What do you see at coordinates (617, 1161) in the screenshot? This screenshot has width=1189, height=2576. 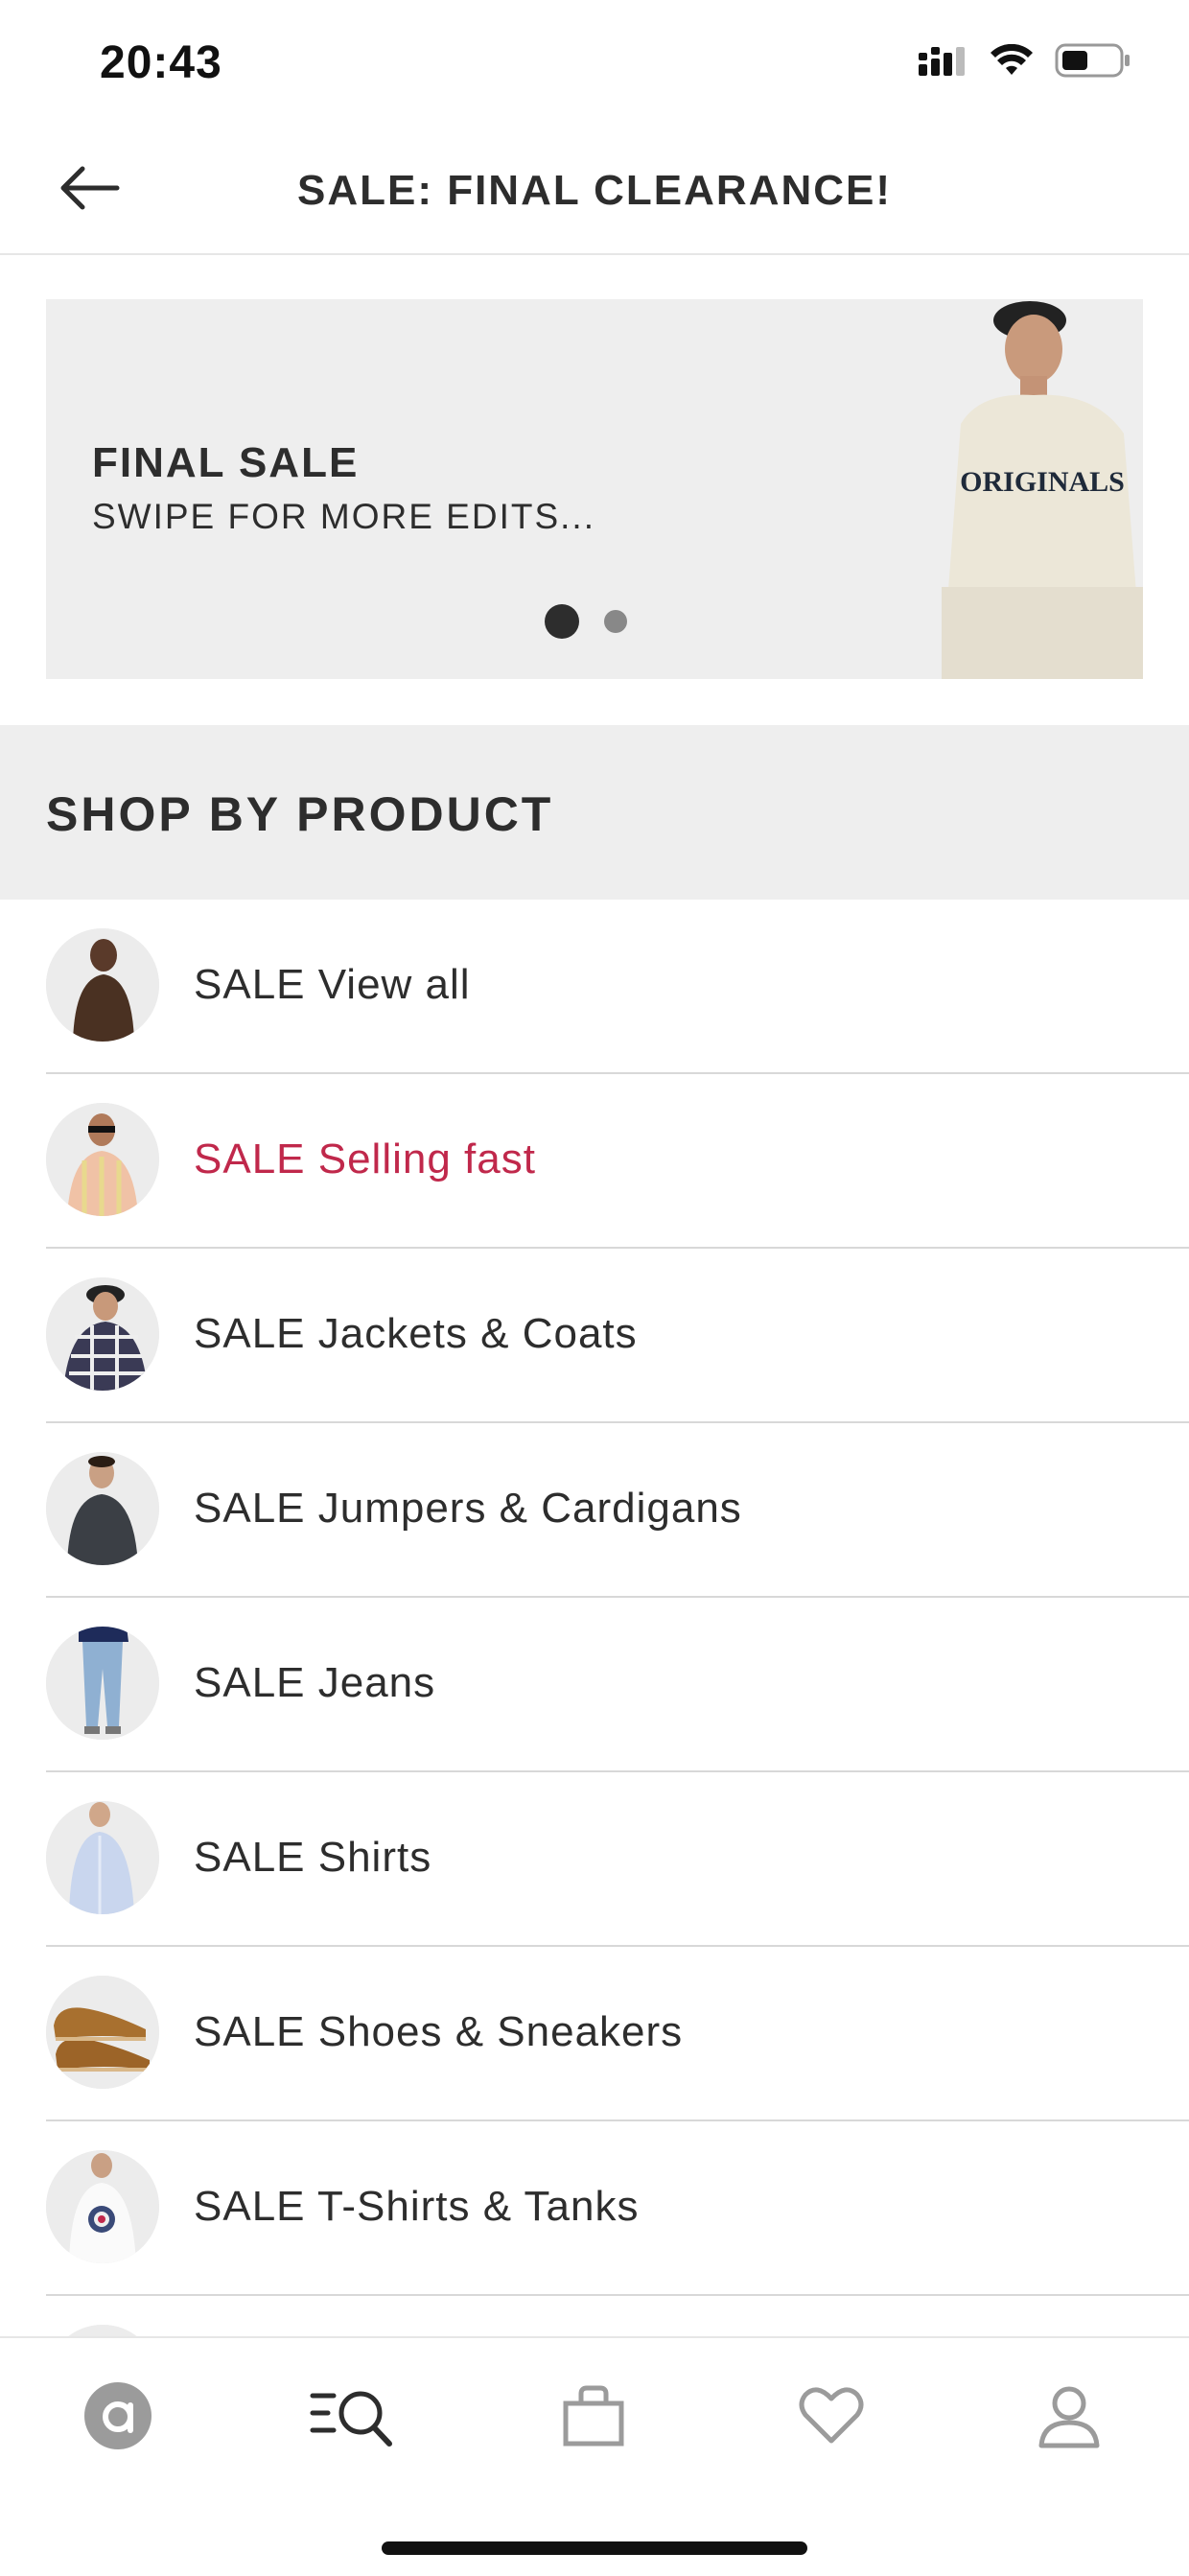 I see `list-item-selling-fast: SALE Selling fast` at bounding box center [617, 1161].